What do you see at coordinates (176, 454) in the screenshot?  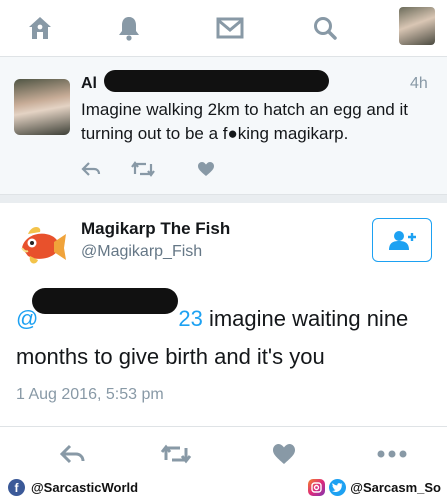 I see `retweet-icon` at bounding box center [176, 454].